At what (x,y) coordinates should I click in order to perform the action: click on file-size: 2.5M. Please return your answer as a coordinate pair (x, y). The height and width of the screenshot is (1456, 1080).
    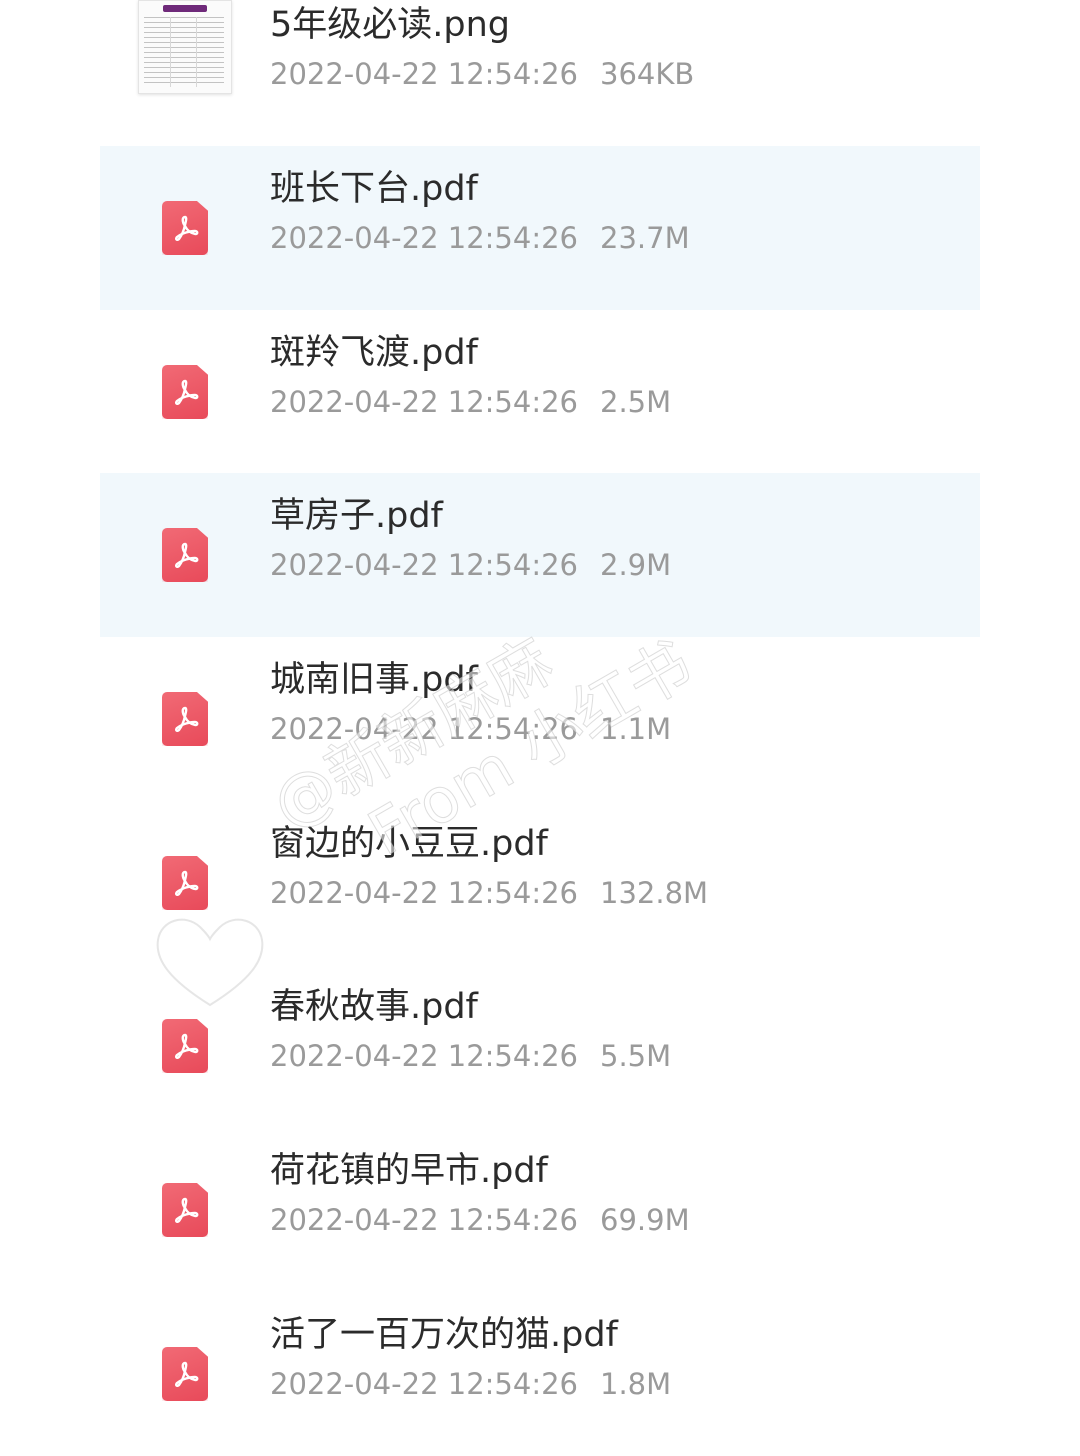
    Looking at the image, I should click on (636, 402).